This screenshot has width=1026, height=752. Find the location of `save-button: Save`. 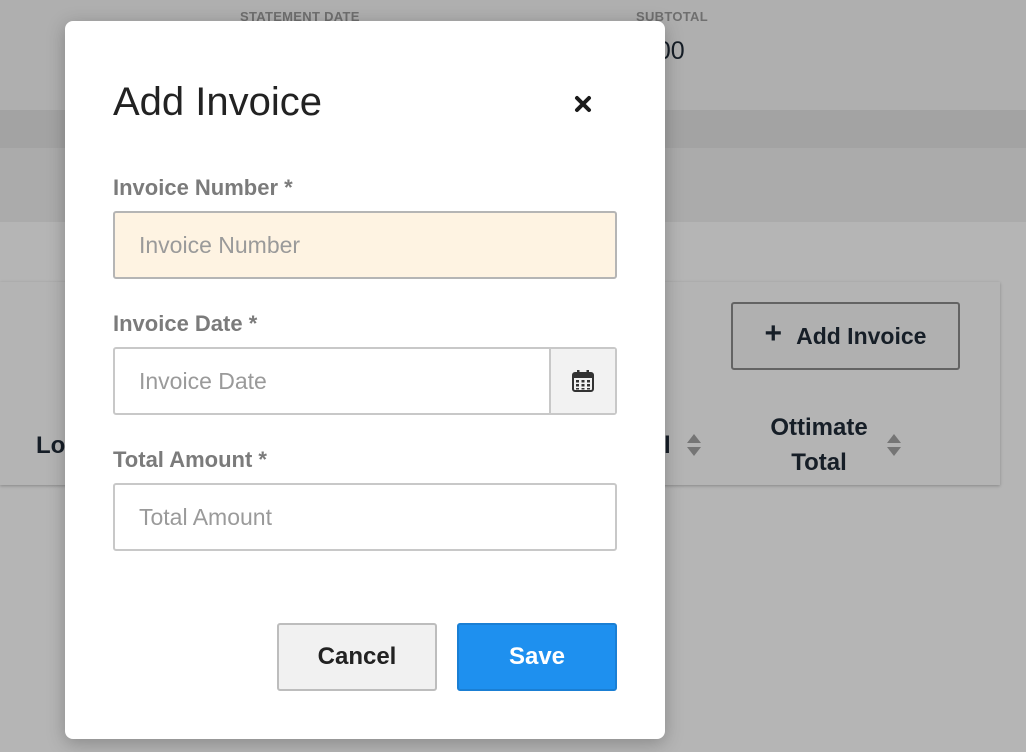

save-button: Save is located at coordinates (537, 657).